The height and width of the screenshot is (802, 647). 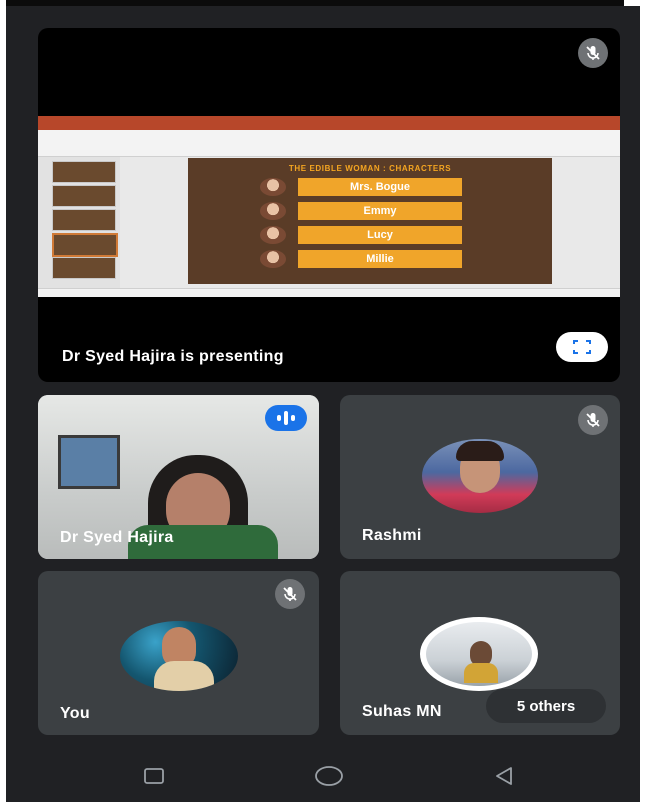 I want to click on home-icon, so click(x=329, y=776).